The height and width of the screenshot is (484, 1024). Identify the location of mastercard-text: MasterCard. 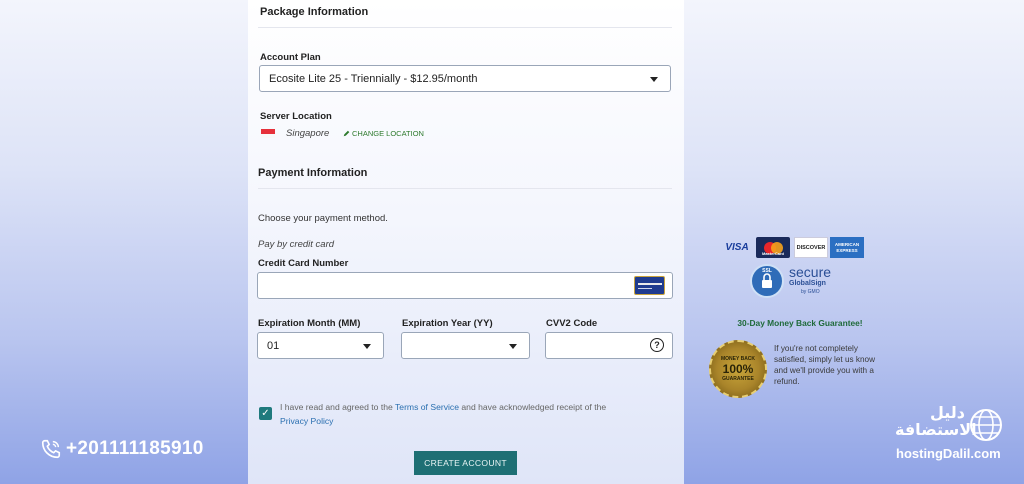
(772, 253).